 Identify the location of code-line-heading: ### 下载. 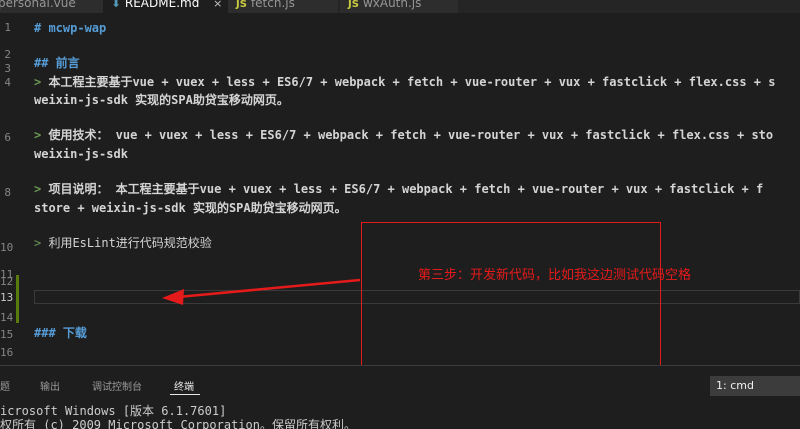
(60, 333).